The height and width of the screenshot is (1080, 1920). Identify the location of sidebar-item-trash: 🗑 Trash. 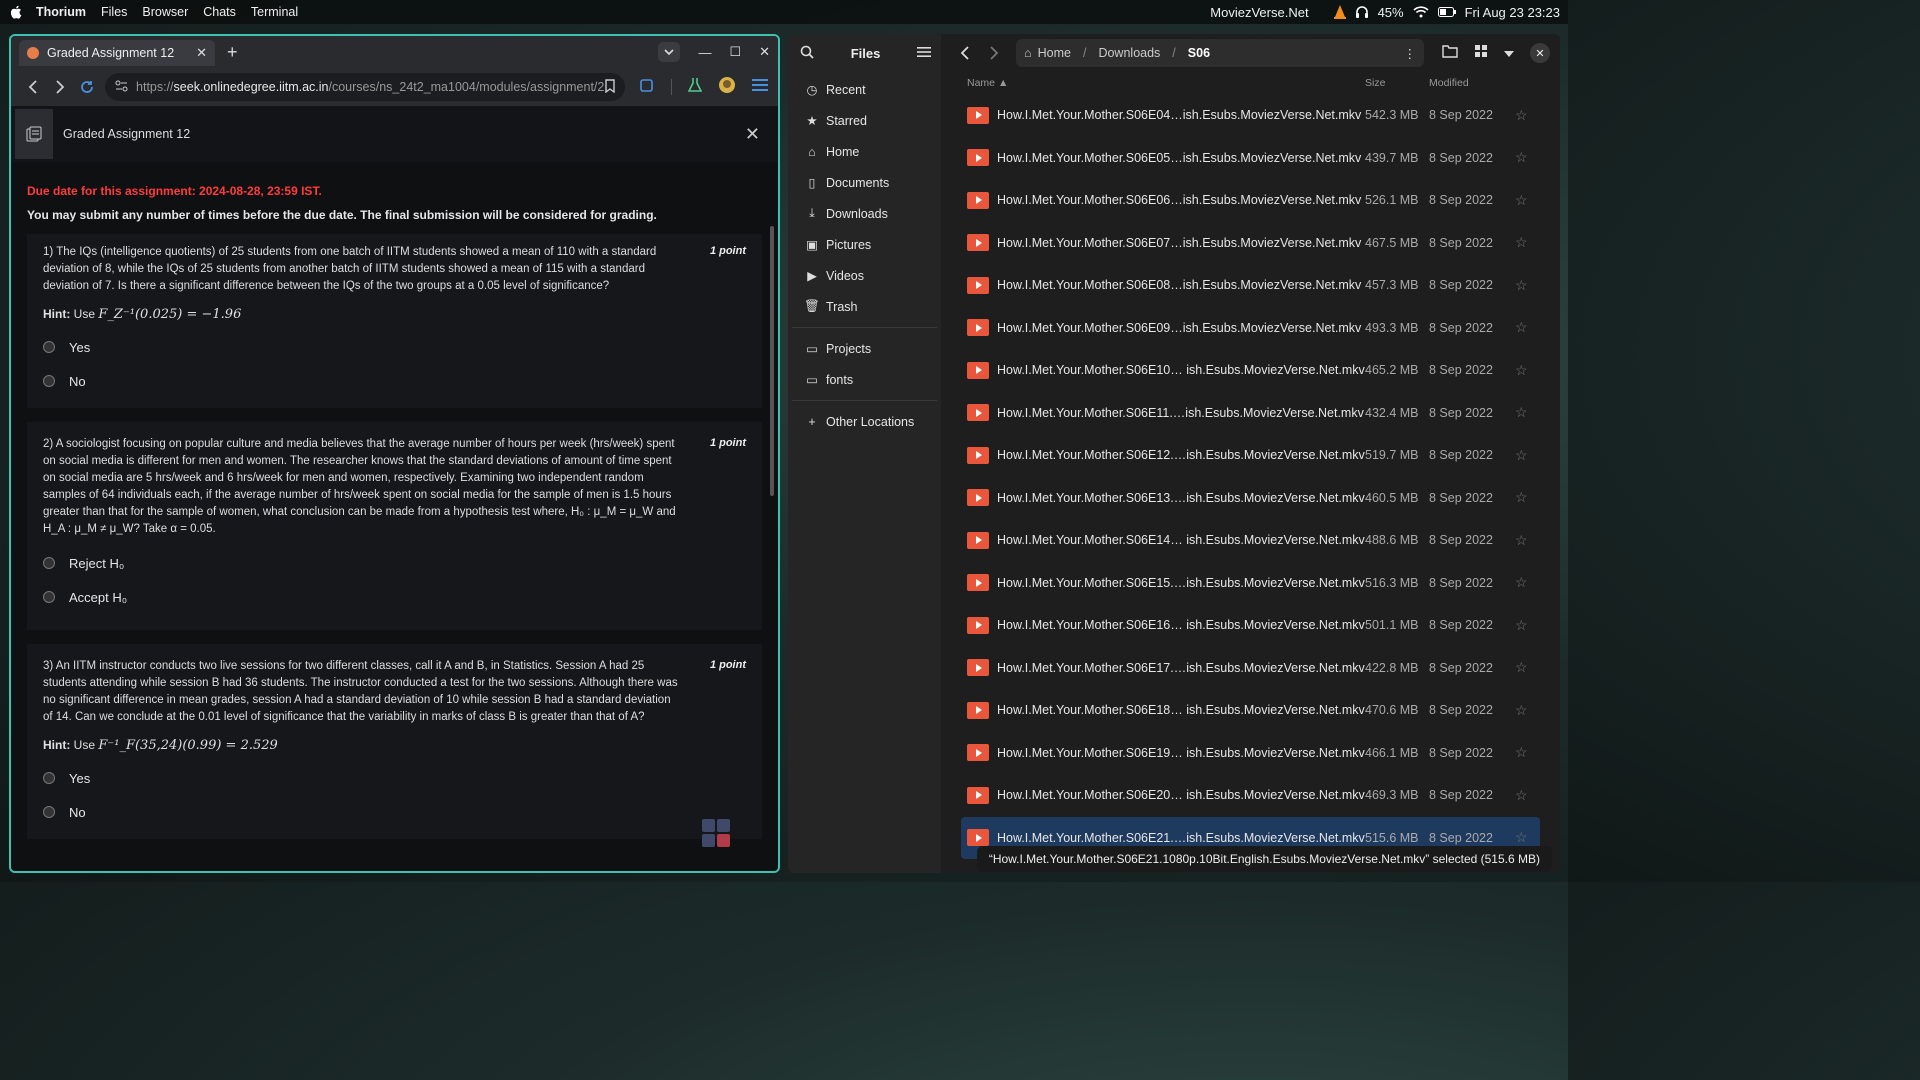
(864, 306).